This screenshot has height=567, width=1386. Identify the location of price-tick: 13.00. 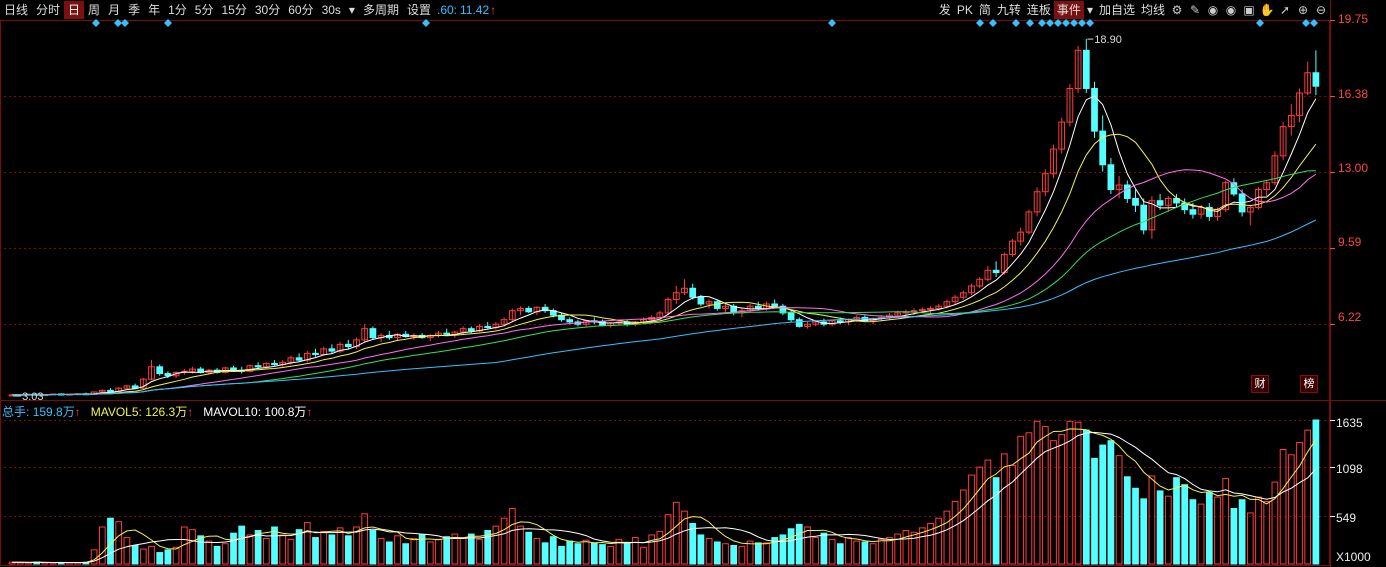
(1353, 168).